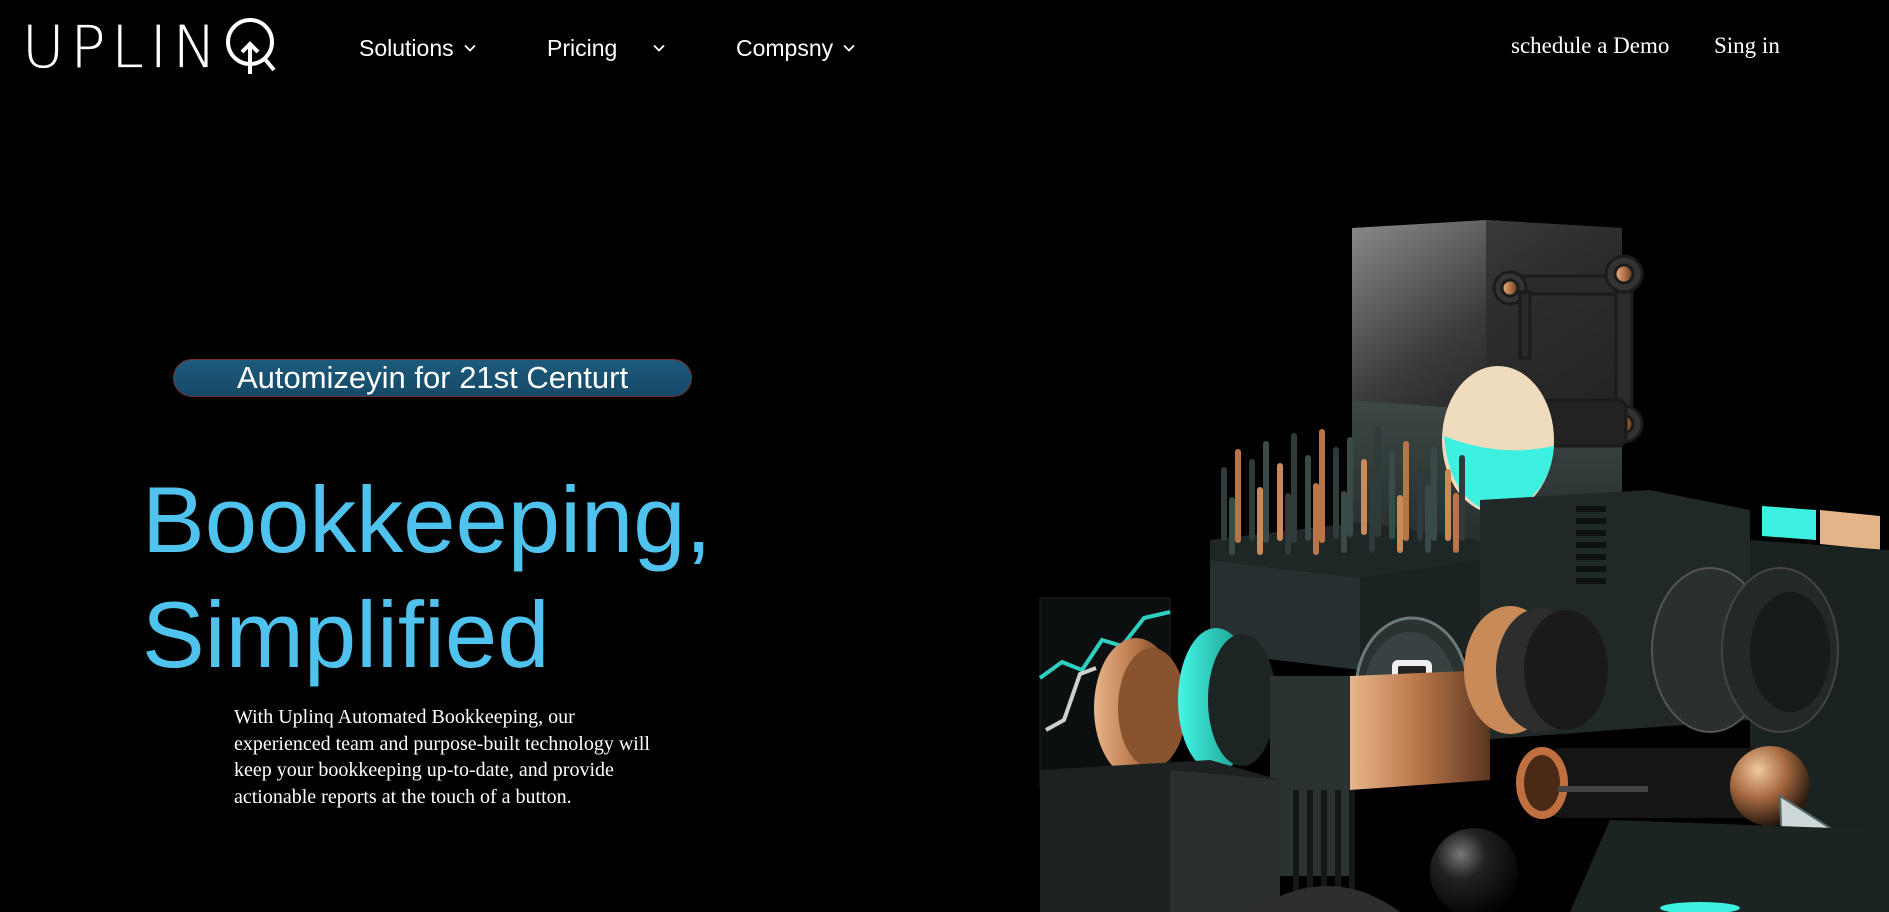 The height and width of the screenshot is (912, 1889). I want to click on nav-item-solutions: Solutions, so click(418, 48).